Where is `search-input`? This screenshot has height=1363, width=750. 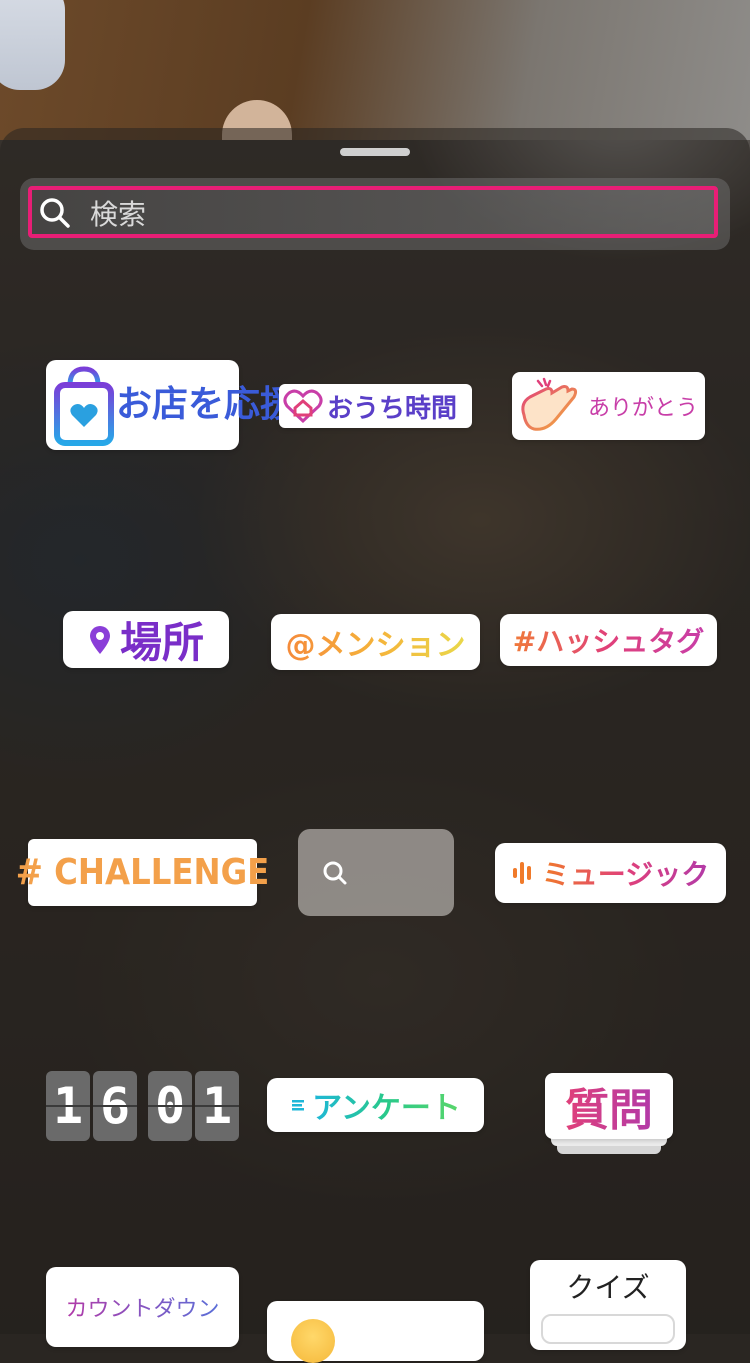
search-input is located at coordinates (390, 214).